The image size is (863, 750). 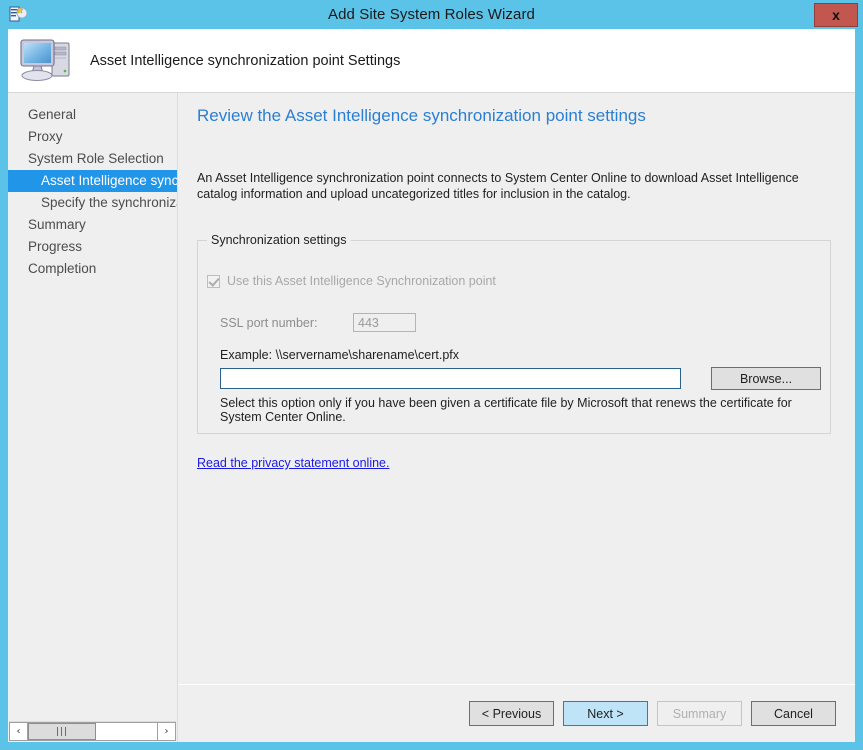 I want to click on privacy-statement-link: Read the privacy statement online., so click(x=293, y=463).